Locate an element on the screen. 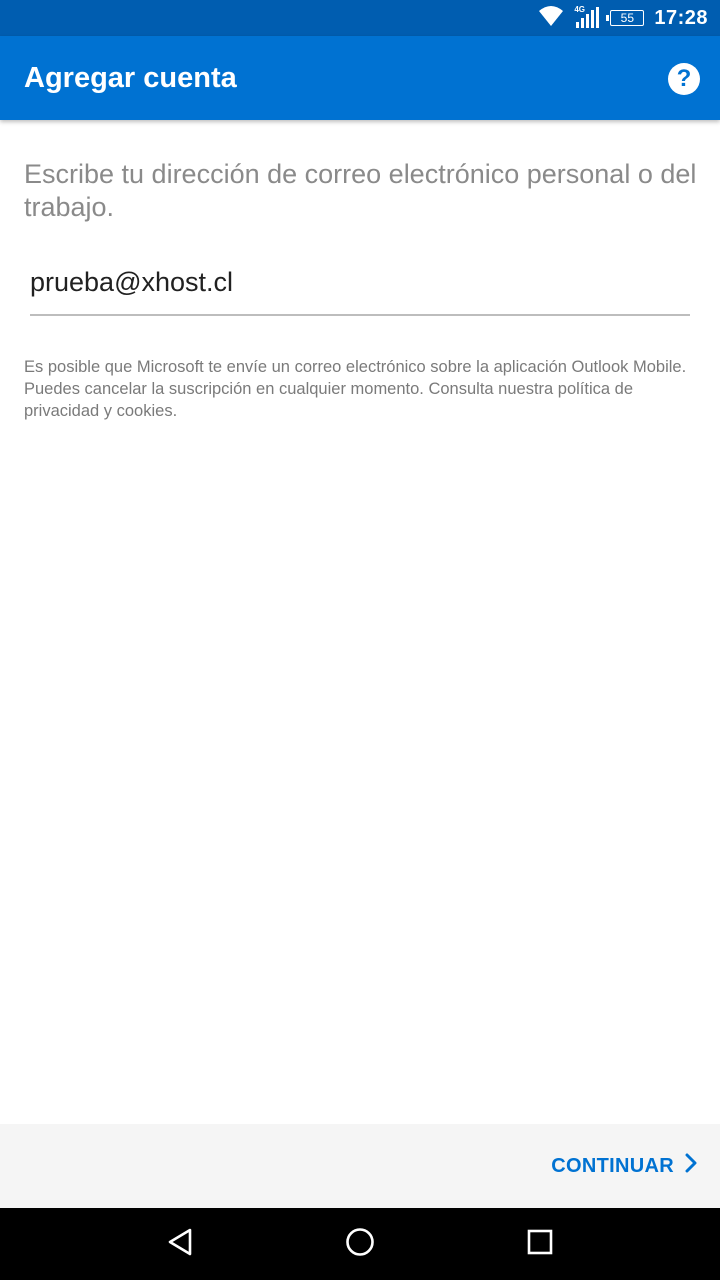  clock: 17:28 is located at coordinates (681, 17).